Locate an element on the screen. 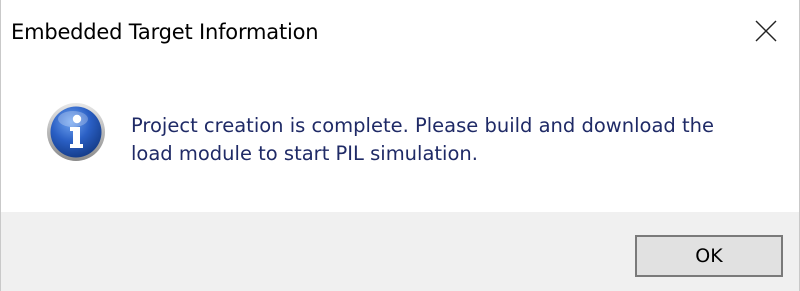 The image size is (800, 291). ok-button-label: OK is located at coordinates (709, 256).